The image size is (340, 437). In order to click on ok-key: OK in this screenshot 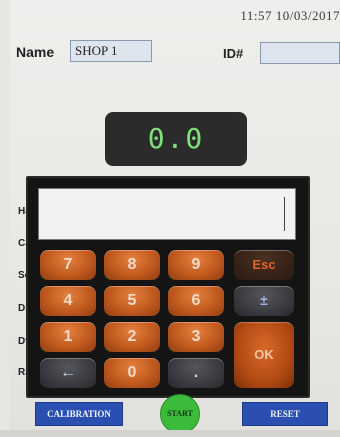, I will do `click(264, 355)`.